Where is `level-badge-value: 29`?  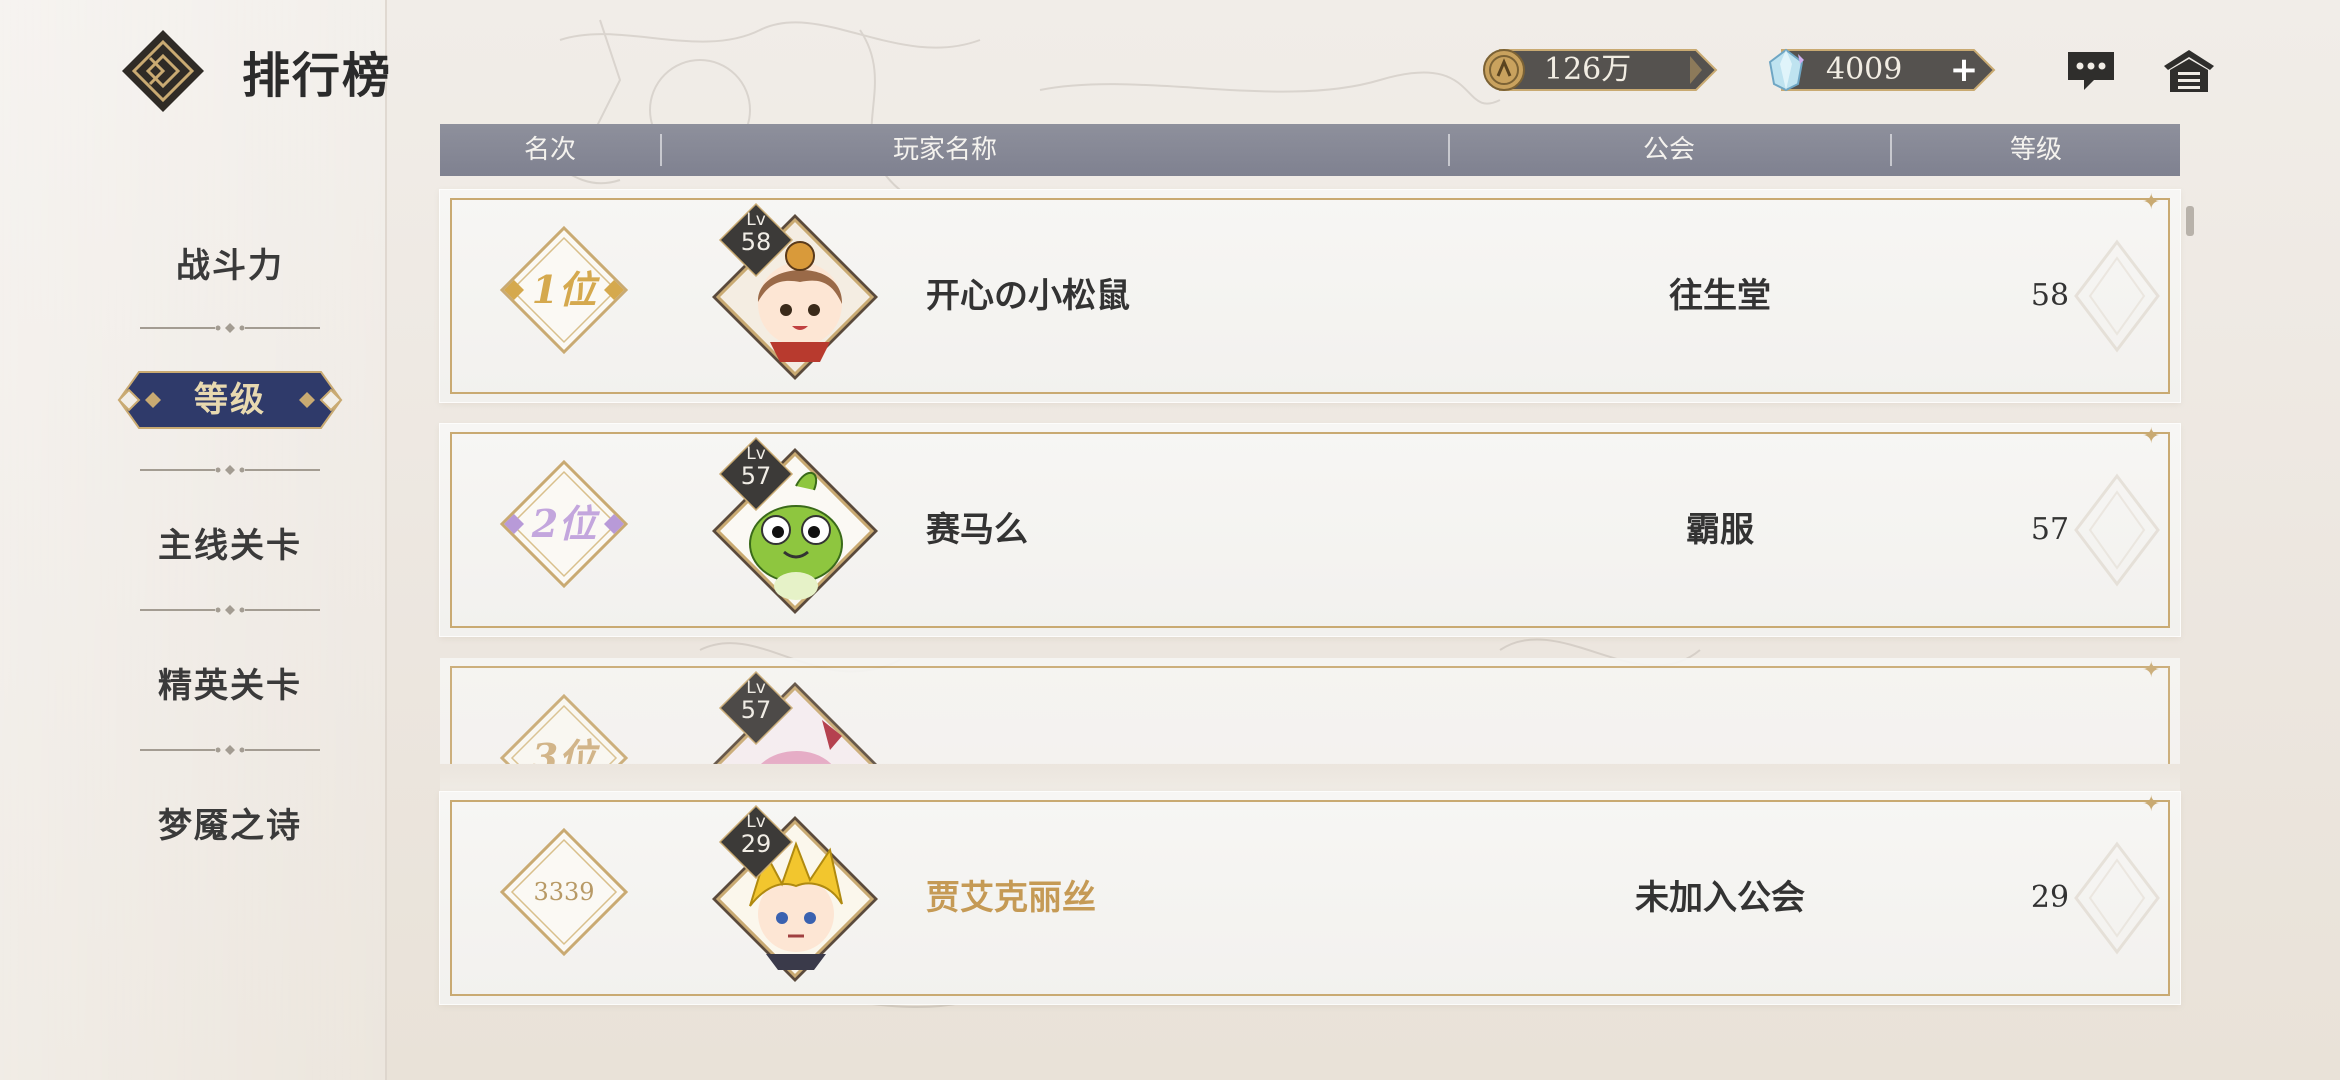 level-badge-value: 29 is located at coordinates (756, 843).